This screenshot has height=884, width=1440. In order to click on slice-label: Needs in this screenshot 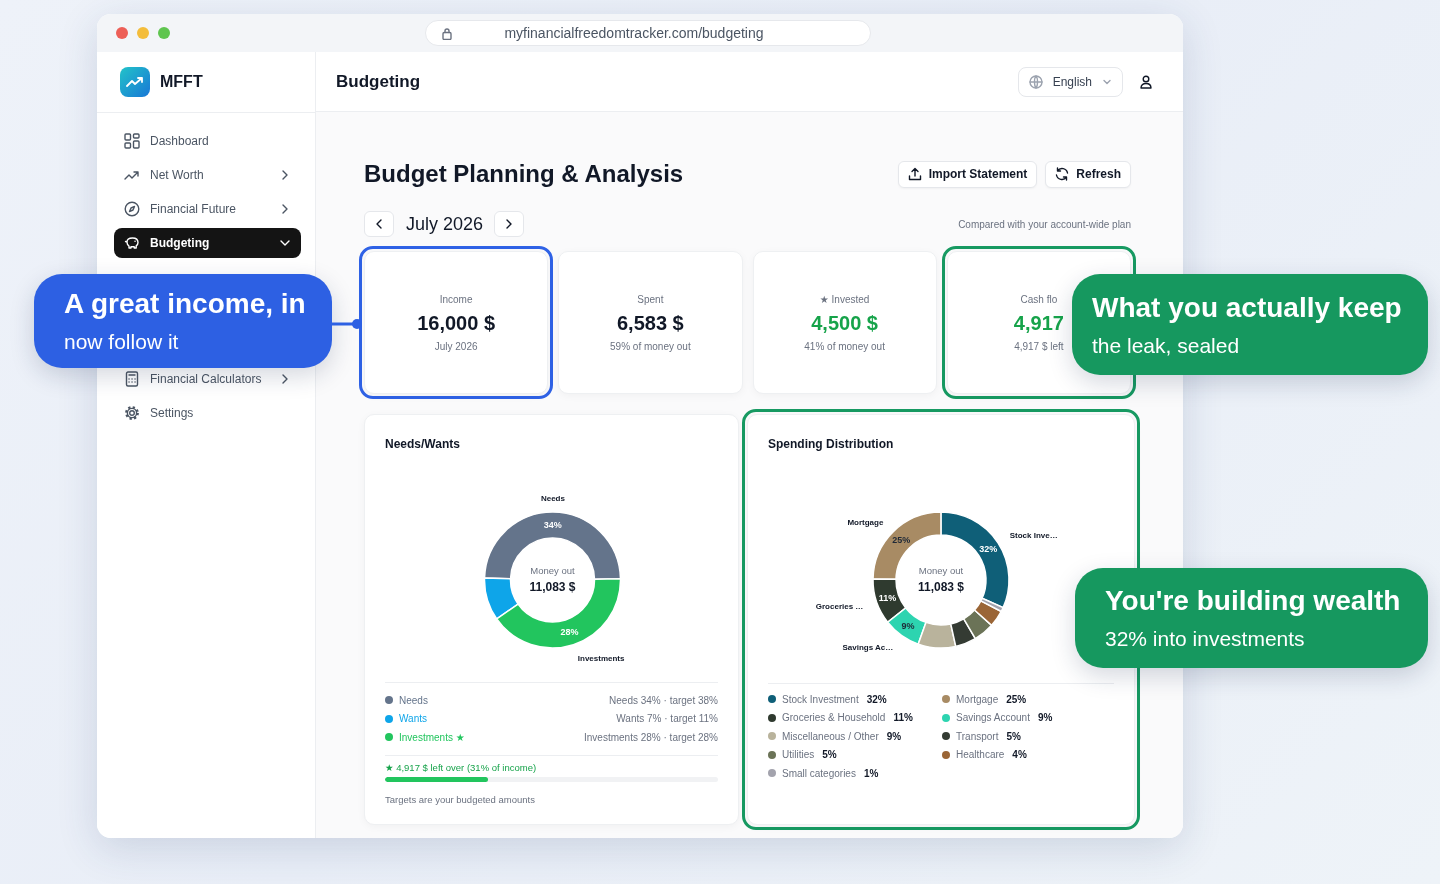, I will do `click(552, 498)`.